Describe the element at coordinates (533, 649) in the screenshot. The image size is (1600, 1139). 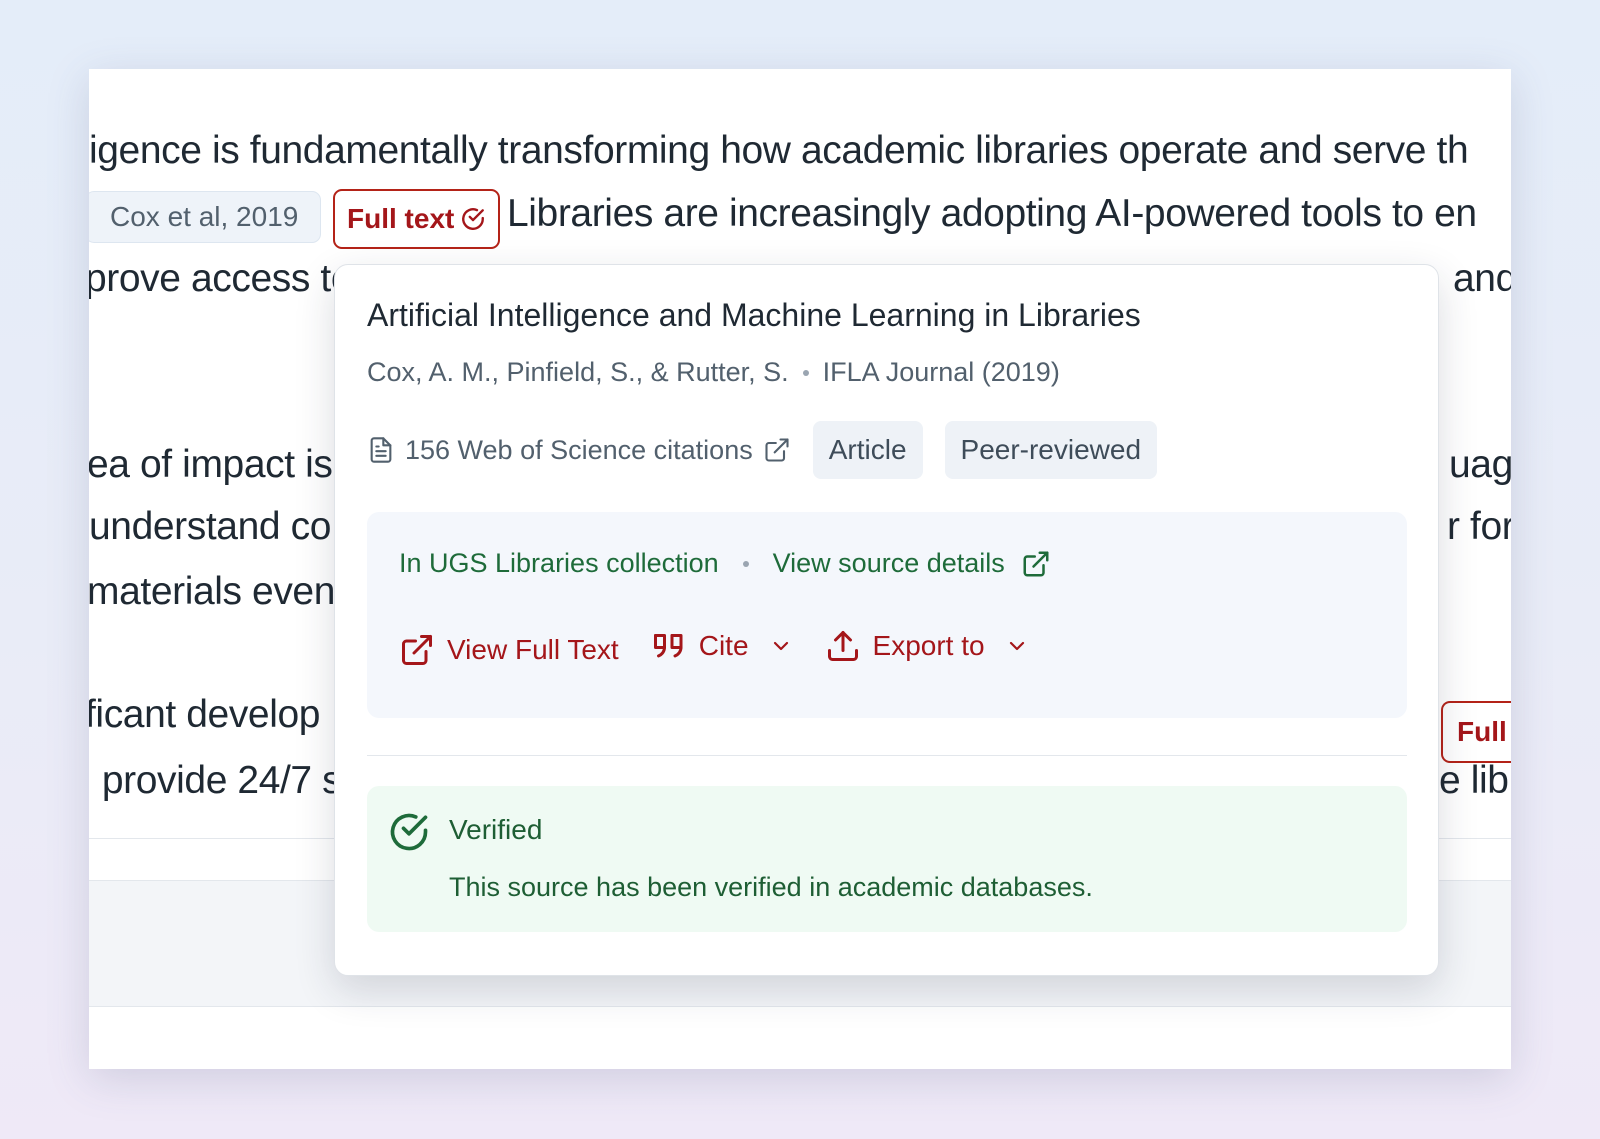
I see `view-full-text-label: View Full Text` at that location.